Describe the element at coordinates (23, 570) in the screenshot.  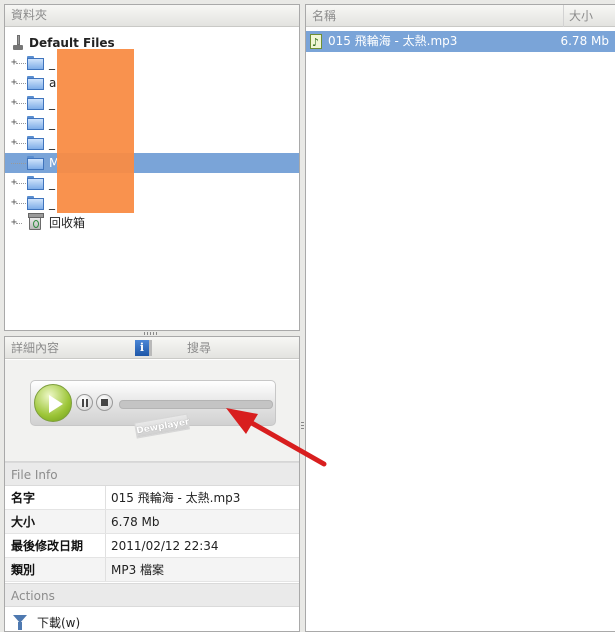
I see `info-key: 類別` at that location.